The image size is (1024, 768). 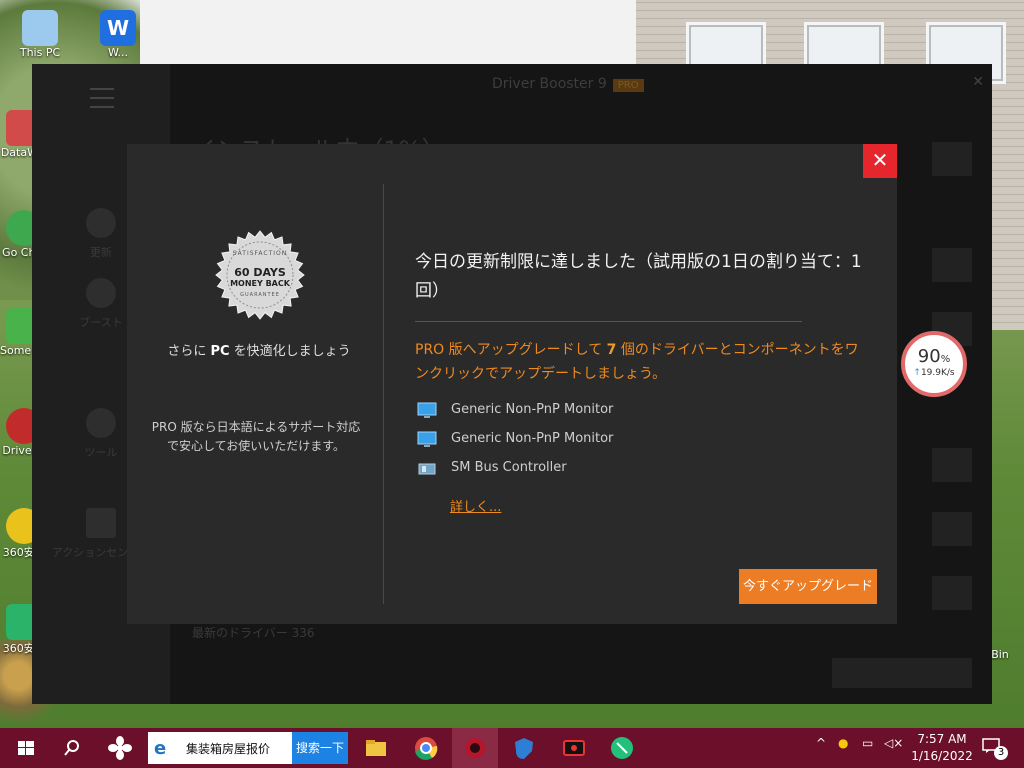 What do you see at coordinates (821, 743) in the screenshot?
I see `chevron-up-icon: ^` at bounding box center [821, 743].